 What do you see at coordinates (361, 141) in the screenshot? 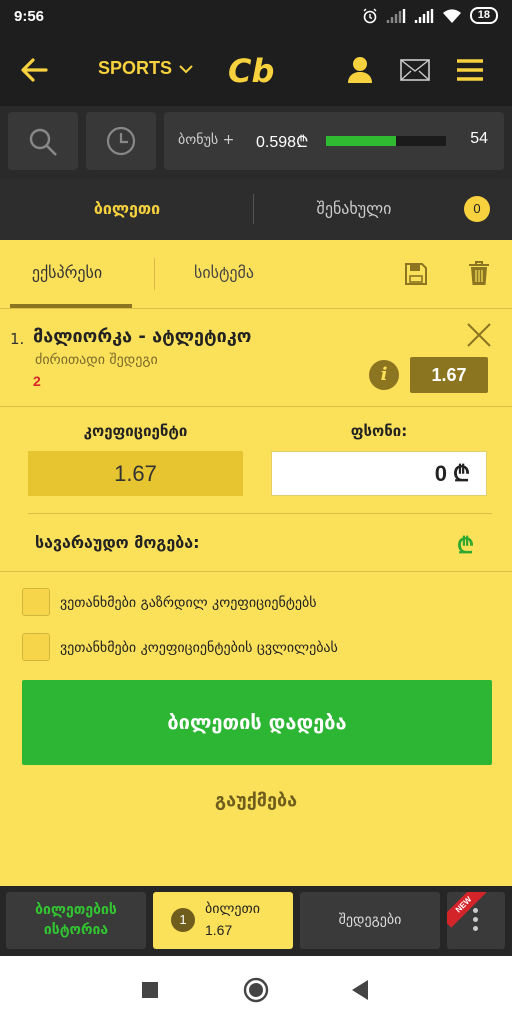
I see `bonus-progress-fill` at bounding box center [361, 141].